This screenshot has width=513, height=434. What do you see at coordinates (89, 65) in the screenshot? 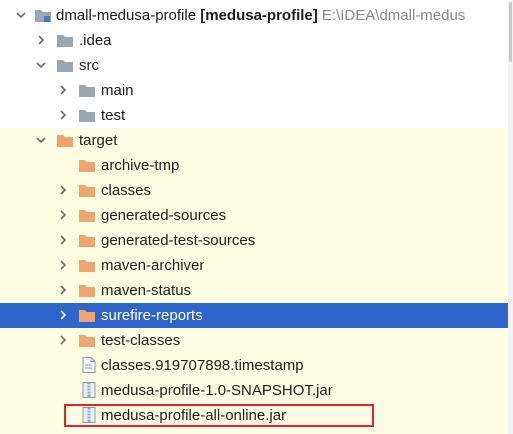
I see `tree-label-src: src` at bounding box center [89, 65].